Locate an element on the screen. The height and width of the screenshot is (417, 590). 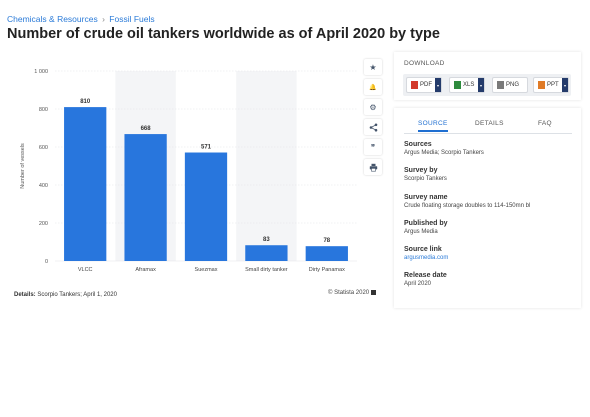
survey-by-label: Survey by is located at coordinates (421, 170).